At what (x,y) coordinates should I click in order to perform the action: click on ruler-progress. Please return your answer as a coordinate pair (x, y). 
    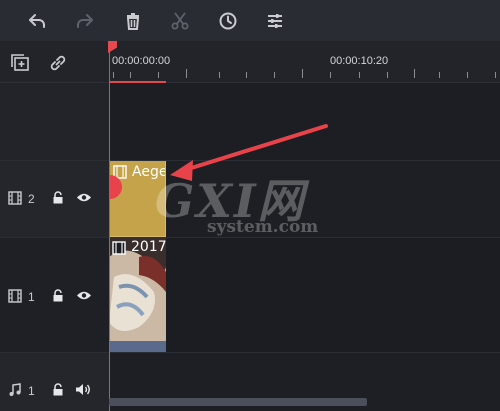
    Looking at the image, I should click on (137, 82).